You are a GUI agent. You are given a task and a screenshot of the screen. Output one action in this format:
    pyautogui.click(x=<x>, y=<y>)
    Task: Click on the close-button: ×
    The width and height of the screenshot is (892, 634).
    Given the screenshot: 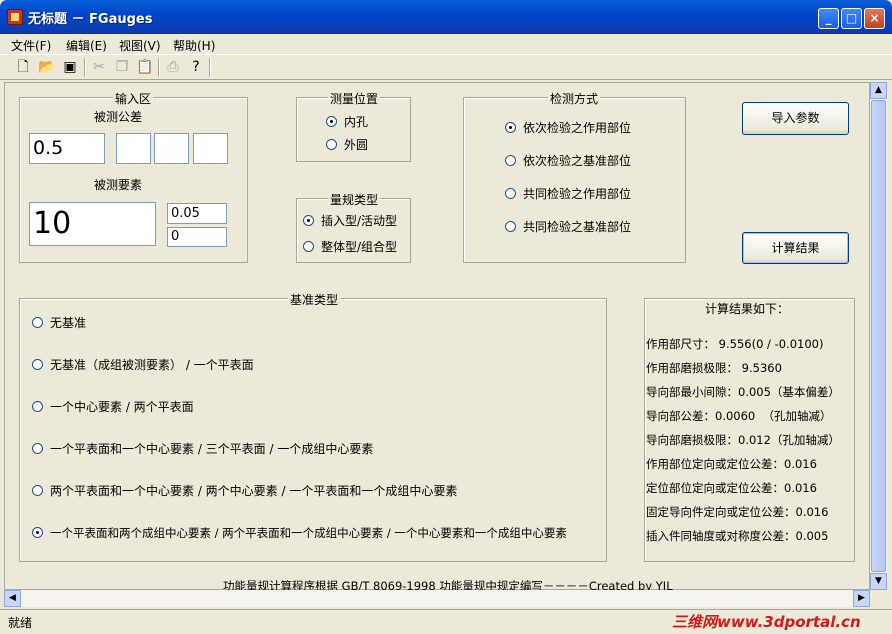 What is the action you would take?
    pyautogui.click(x=874, y=18)
    